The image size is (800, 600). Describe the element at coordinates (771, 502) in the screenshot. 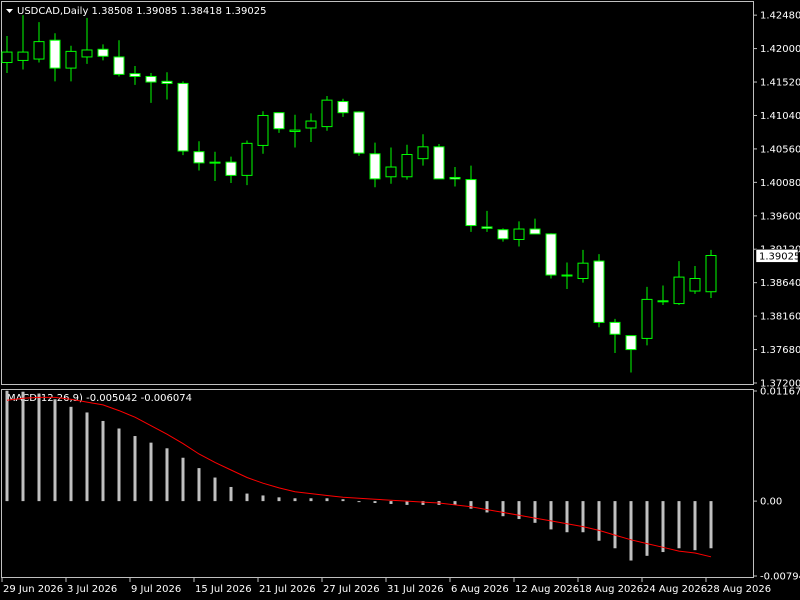

I see `macd-tick-label: 0.00` at that location.